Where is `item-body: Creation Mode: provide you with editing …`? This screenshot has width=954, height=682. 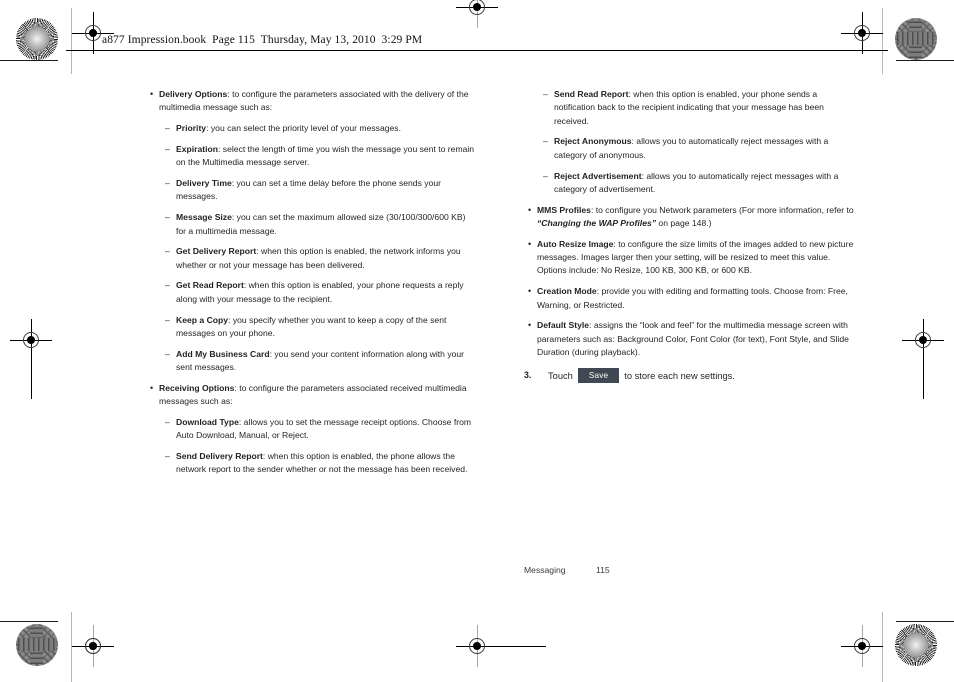 item-body: Creation Mode: provide you with editing … is located at coordinates (695, 298).